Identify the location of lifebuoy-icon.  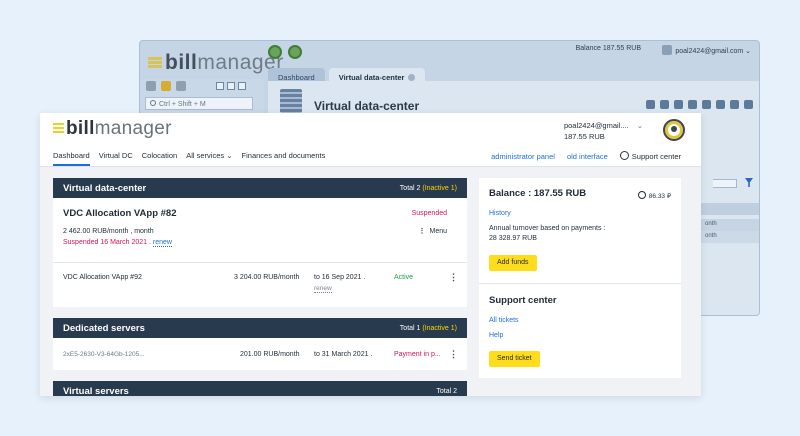
(624, 155).